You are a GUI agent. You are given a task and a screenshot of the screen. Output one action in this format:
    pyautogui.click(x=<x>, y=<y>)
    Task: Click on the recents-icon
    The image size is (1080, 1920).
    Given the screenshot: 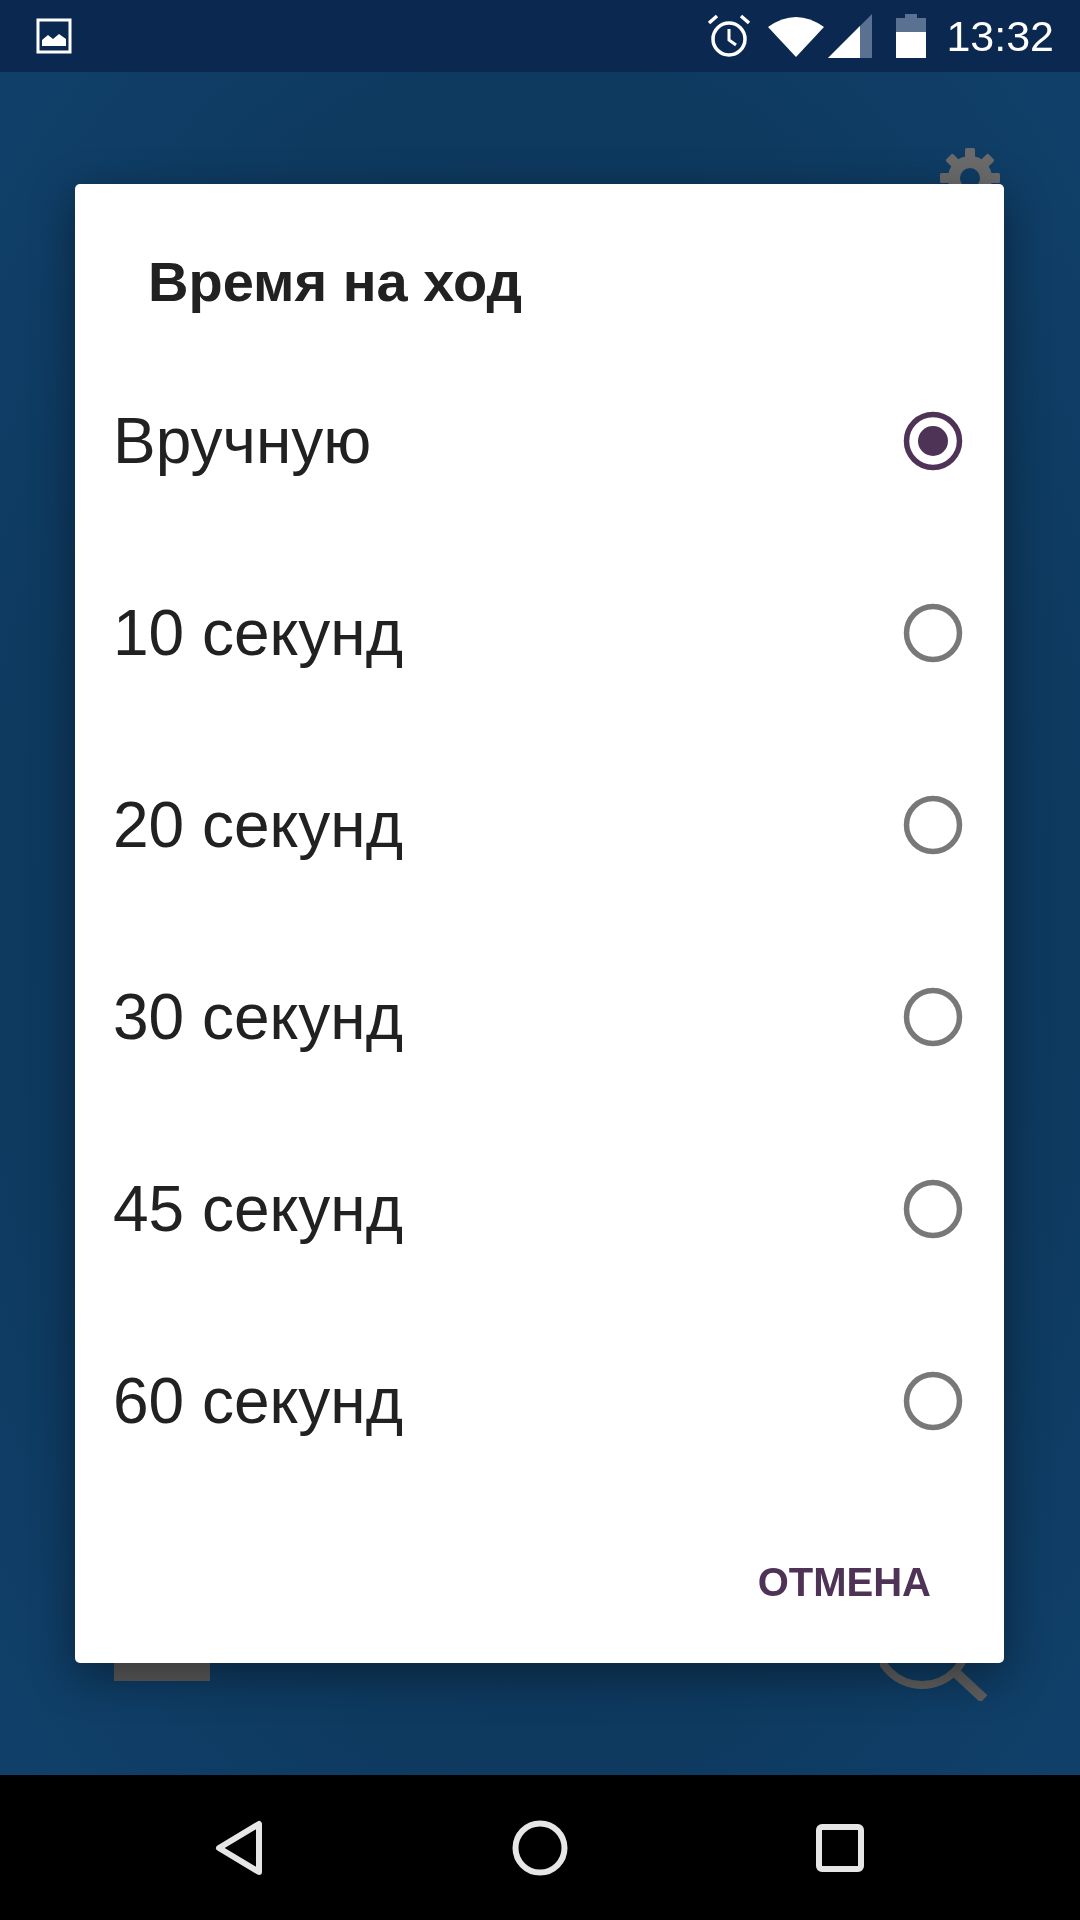 What is the action you would take?
    pyautogui.click(x=840, y=1847)
    